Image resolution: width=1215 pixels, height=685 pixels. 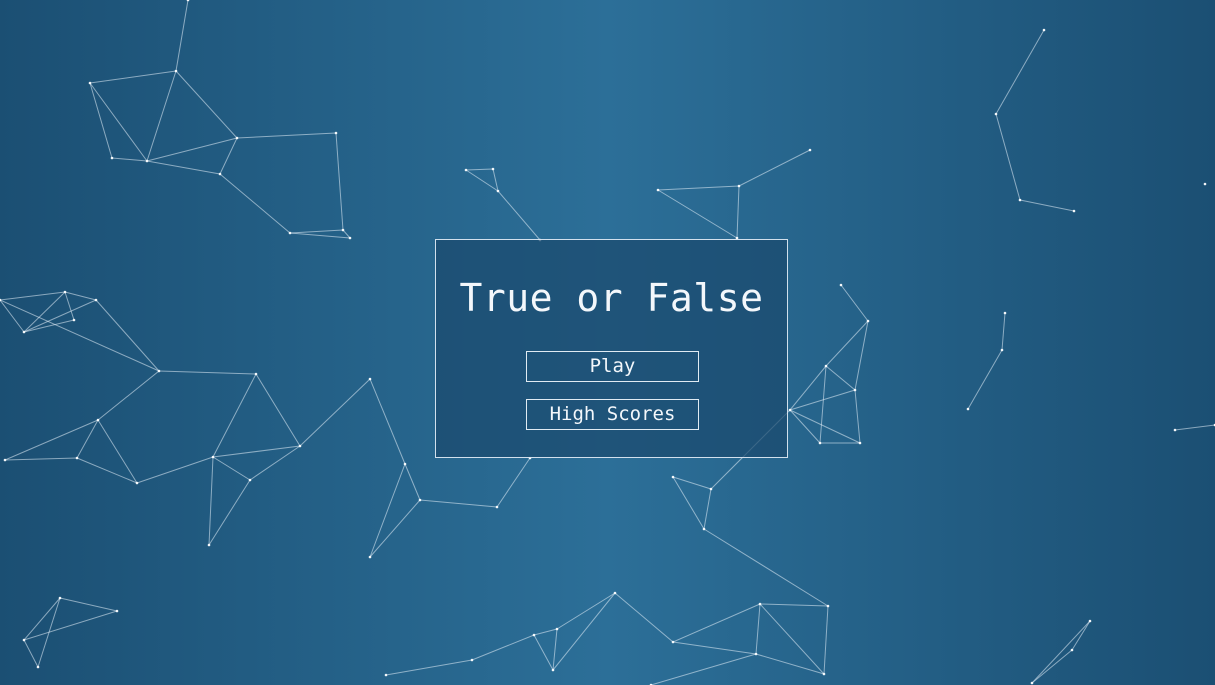 What do you see at coordinates (612, 414) in the screenshot?
I see `high-scores-button: High Scores` at bounding box center [612, 414].